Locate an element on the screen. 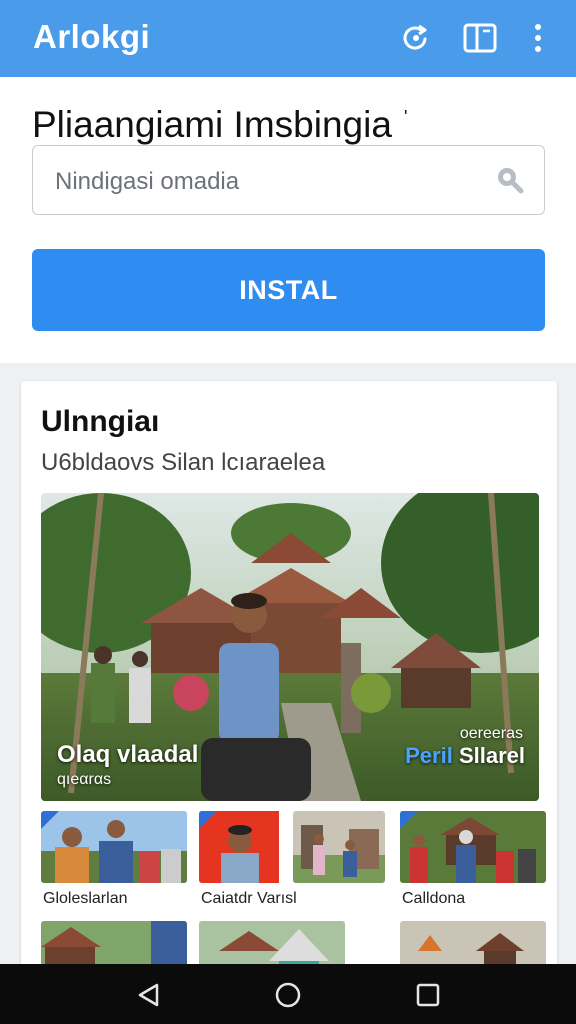 The width and height of the screenshot is (576, 1024). more-vert-icon is located at coordinates (538, 38).